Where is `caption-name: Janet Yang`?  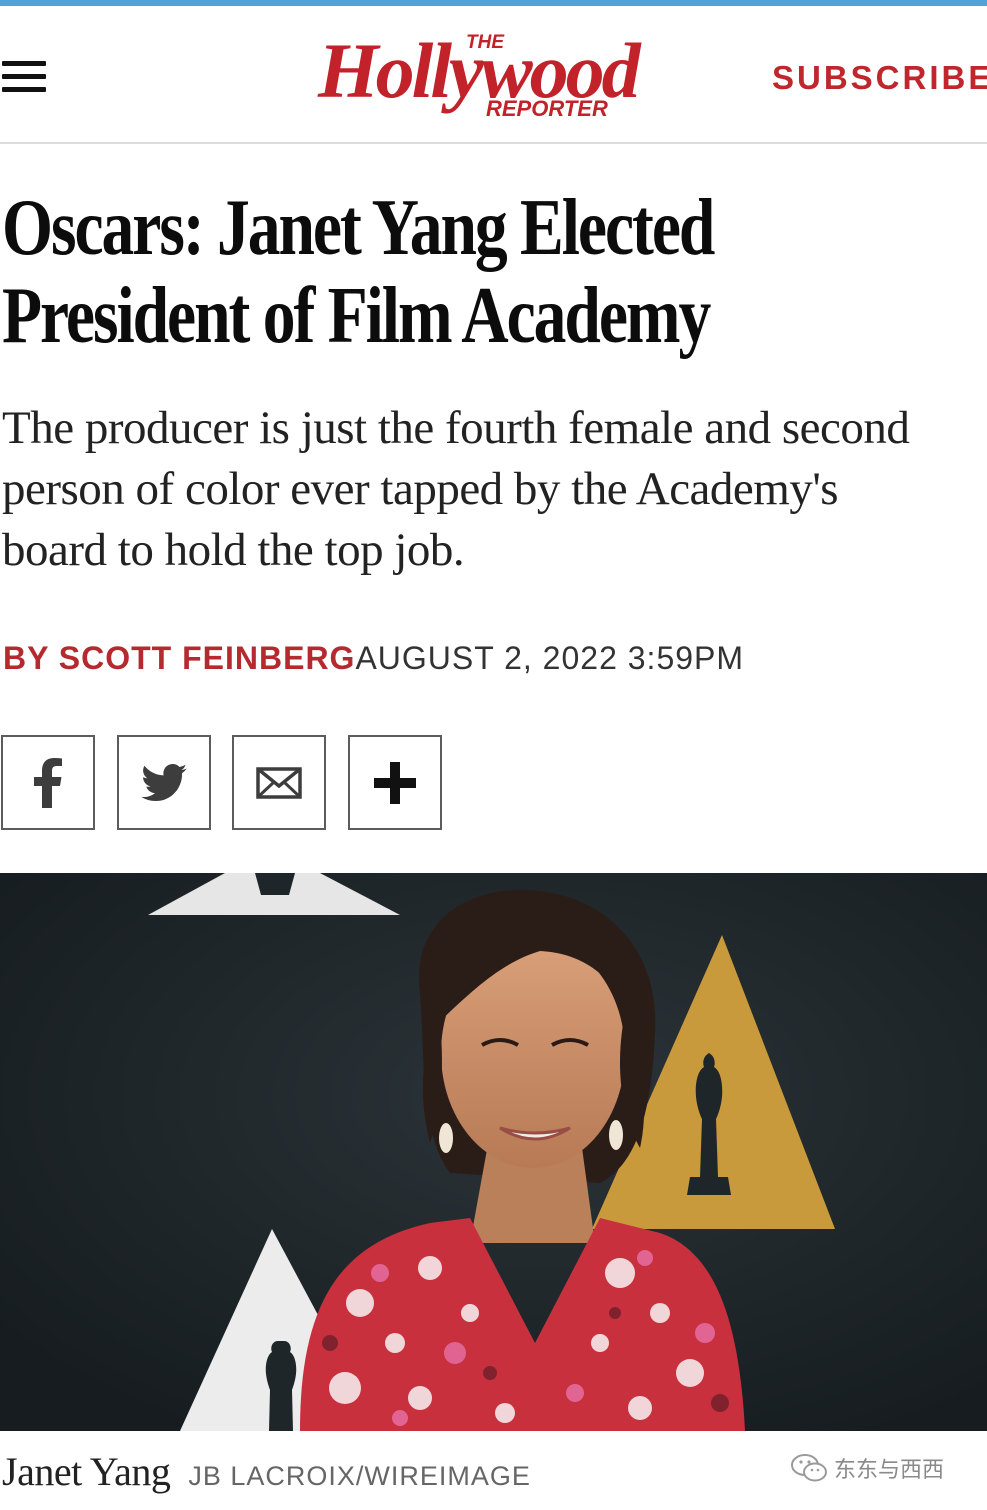 caption-name: Janet Yang is located at coordinates (86, 1471).